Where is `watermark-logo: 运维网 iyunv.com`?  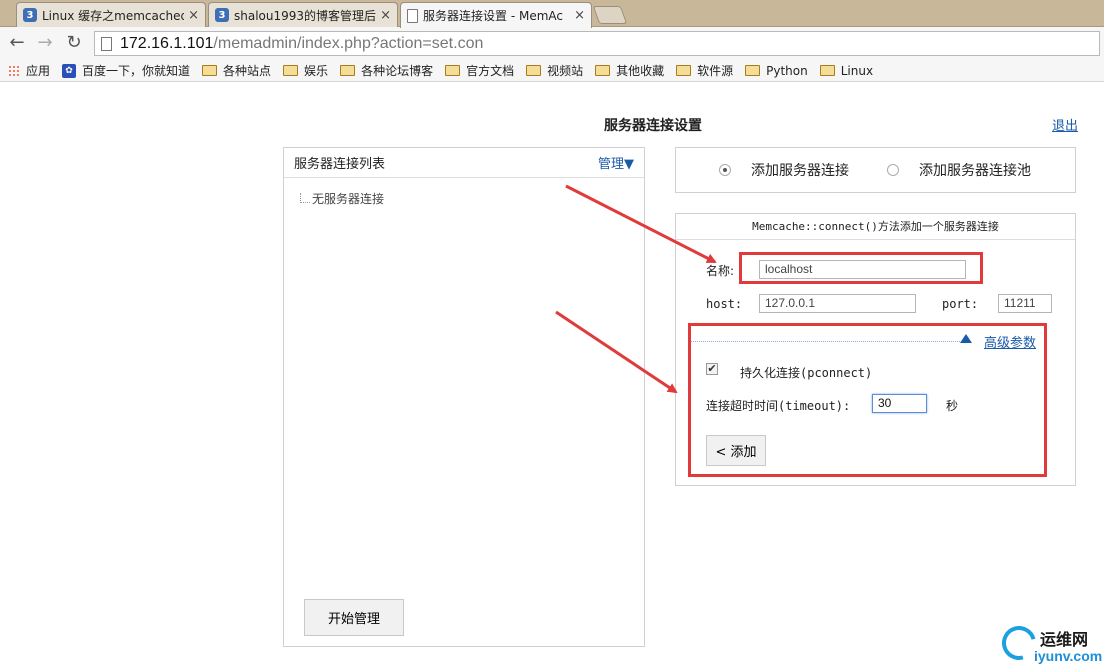
watermark-logo: 运维网 iyunv.com is located at coordinates (1049, 645).